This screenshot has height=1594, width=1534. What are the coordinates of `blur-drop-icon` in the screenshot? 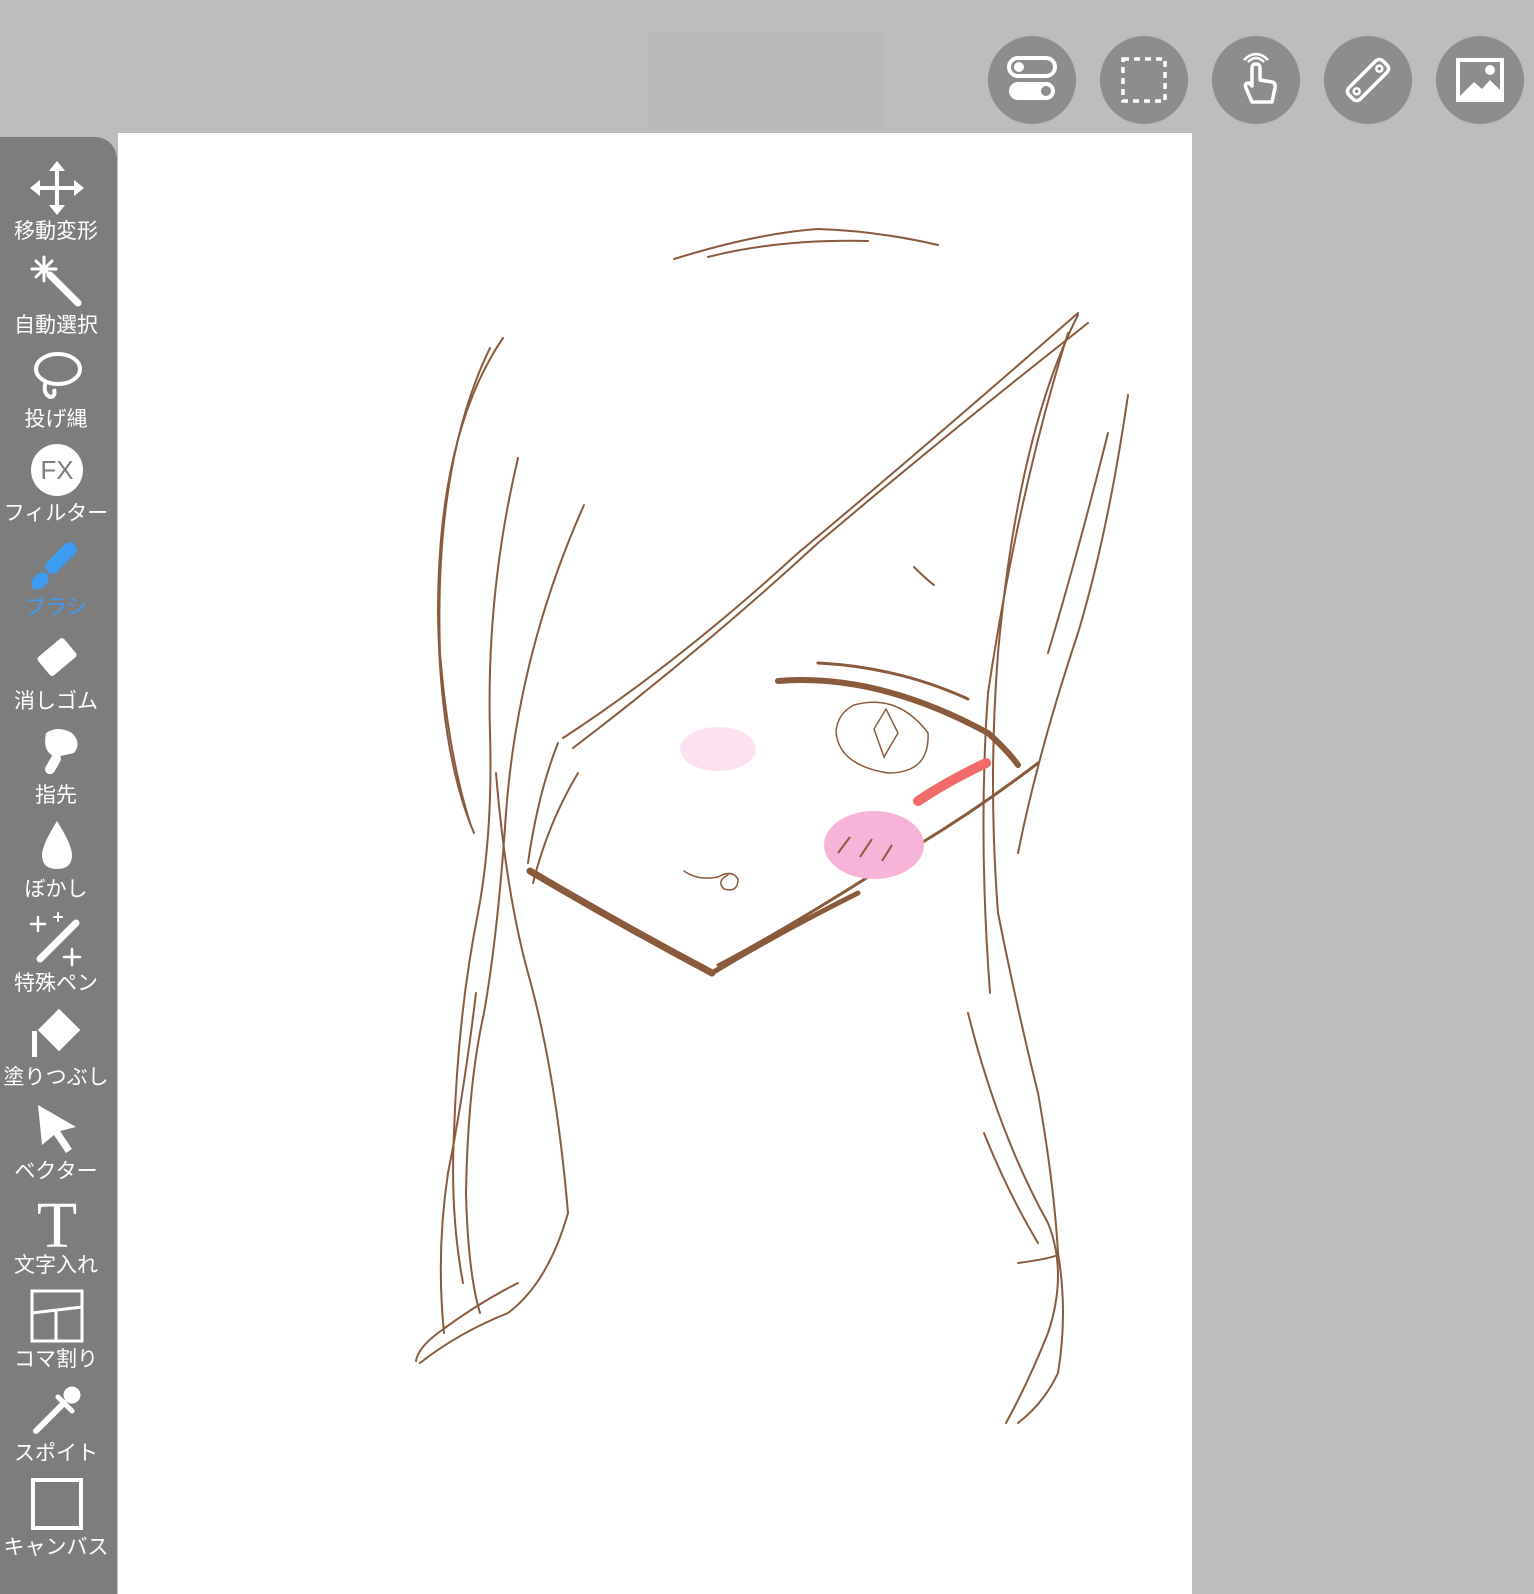 It's located at (57, 846).